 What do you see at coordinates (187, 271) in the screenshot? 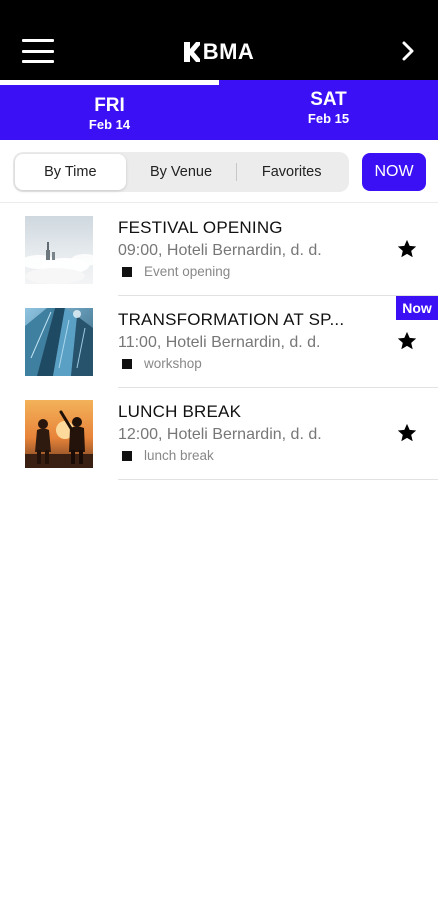
I see `session-category: Event opening` at bounding box center [187, 271].